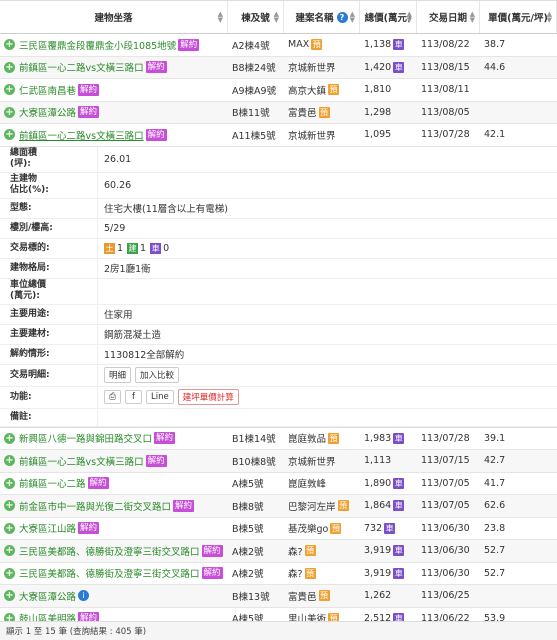 This screenshot has height=640, width=557. I want to click on col-date: 交易日期 ▲ ▼, so click(448, 17).